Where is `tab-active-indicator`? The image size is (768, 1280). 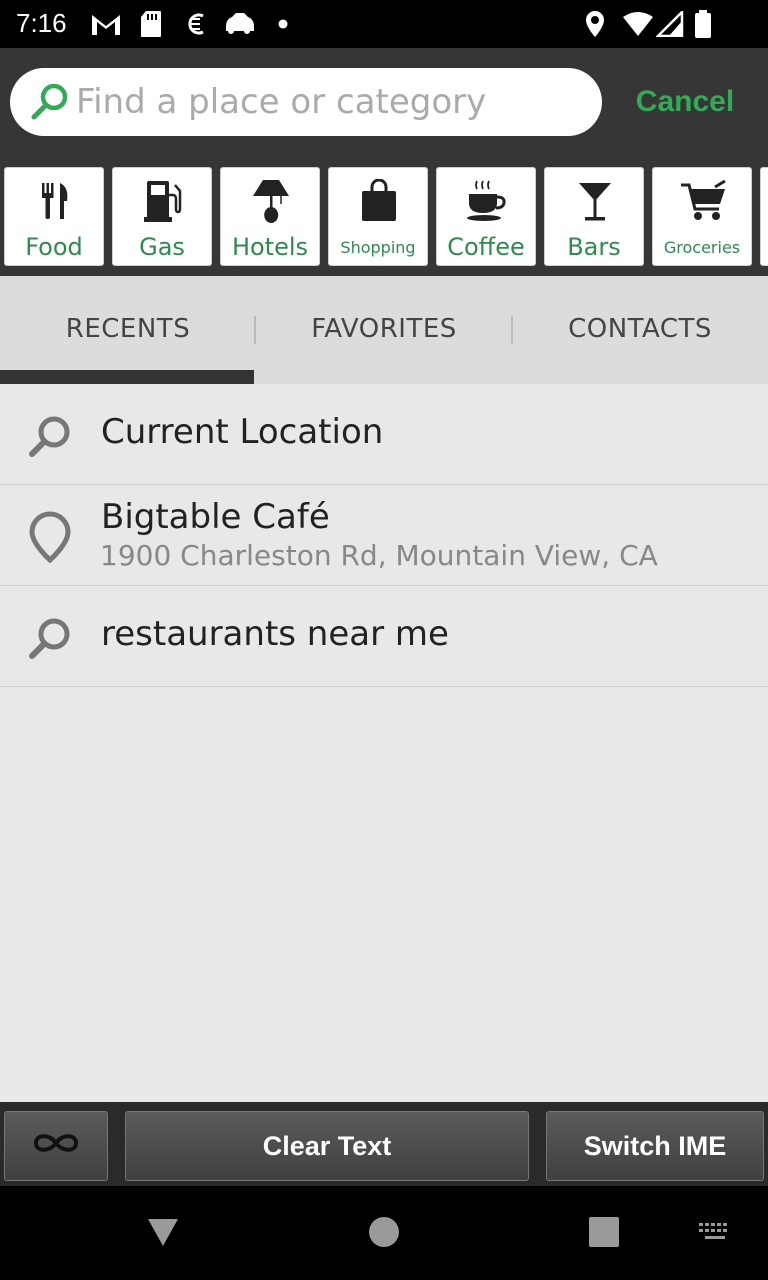
tab-active-indicator is located at coordinates (127, 377).